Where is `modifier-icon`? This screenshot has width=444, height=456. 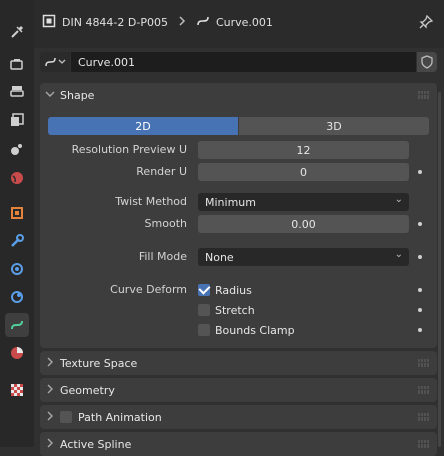
modifier-icon is located at coordinates (17, 241).